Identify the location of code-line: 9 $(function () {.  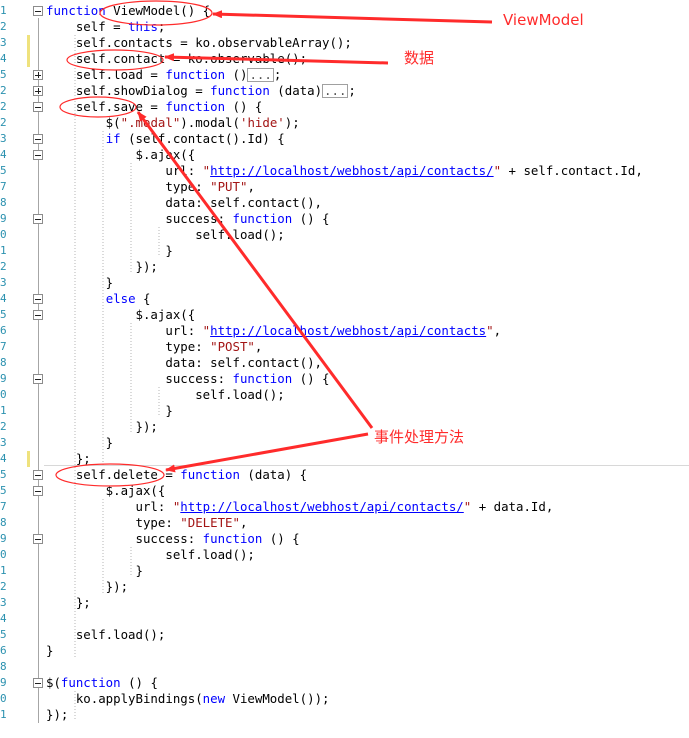
(344, 683).